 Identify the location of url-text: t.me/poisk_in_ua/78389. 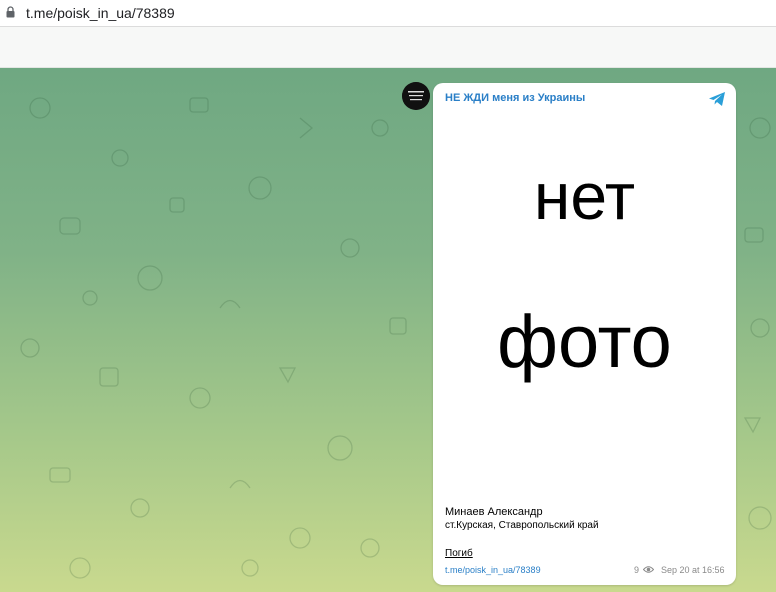
(100, 13).